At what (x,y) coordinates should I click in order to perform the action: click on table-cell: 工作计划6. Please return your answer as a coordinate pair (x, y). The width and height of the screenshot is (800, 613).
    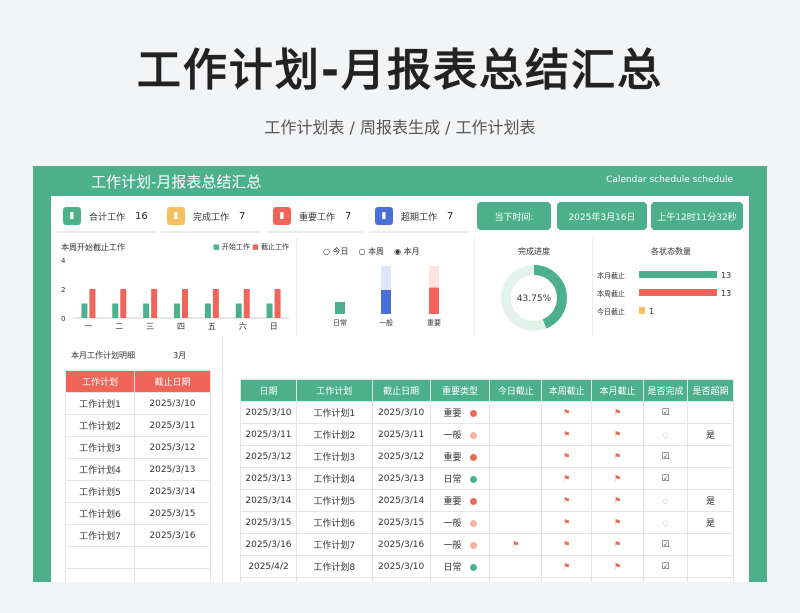
    Looking at the image, I should click on (334, 522).